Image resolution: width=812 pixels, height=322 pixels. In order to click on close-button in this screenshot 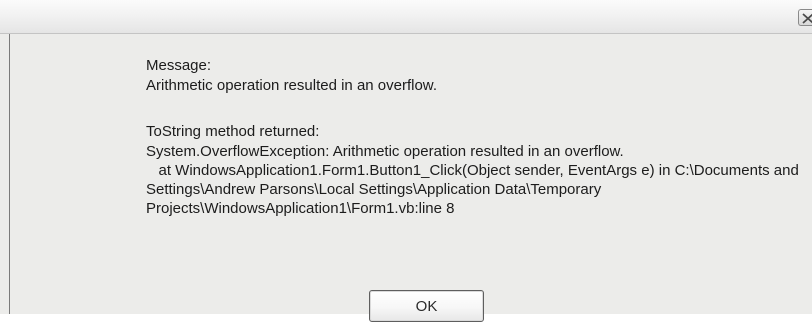, I will do `click(805, 17)`.